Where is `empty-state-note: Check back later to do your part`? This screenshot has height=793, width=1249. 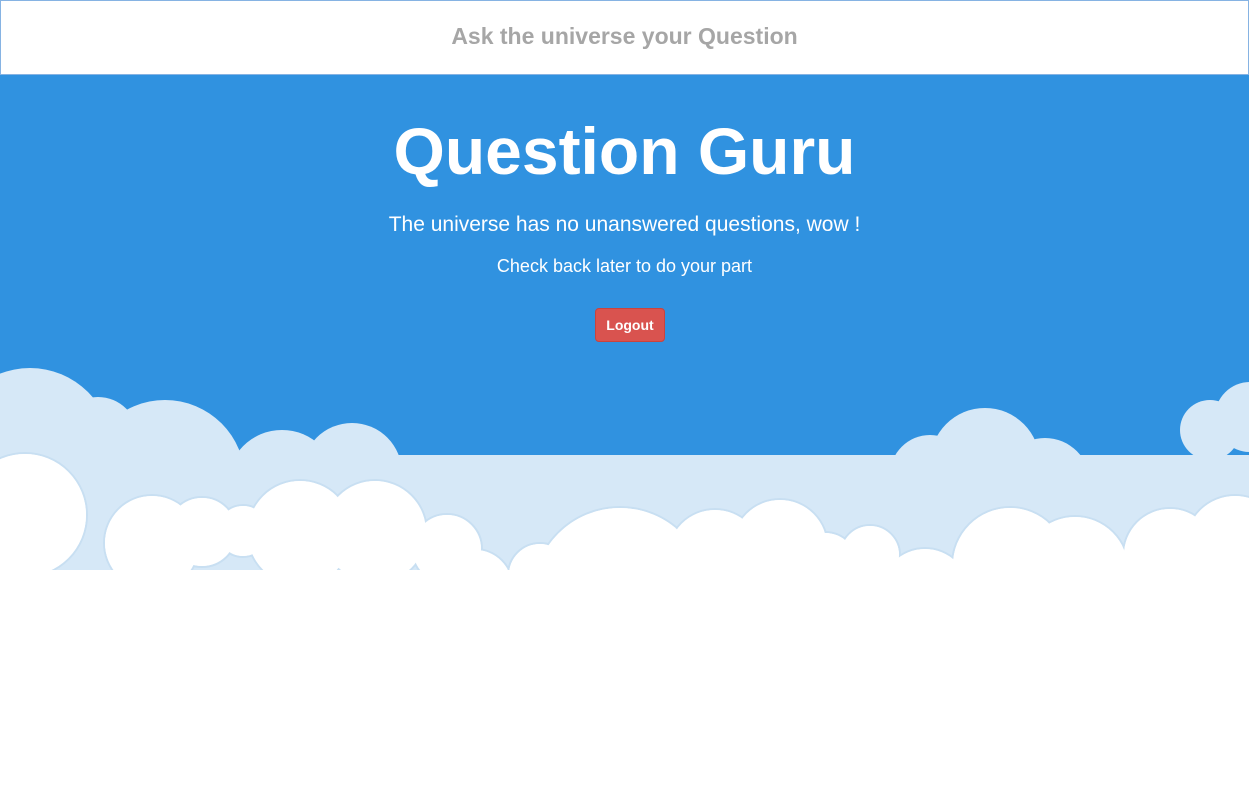
empty-state-note: Check back later to do your part is located at coordinates (624, 266).